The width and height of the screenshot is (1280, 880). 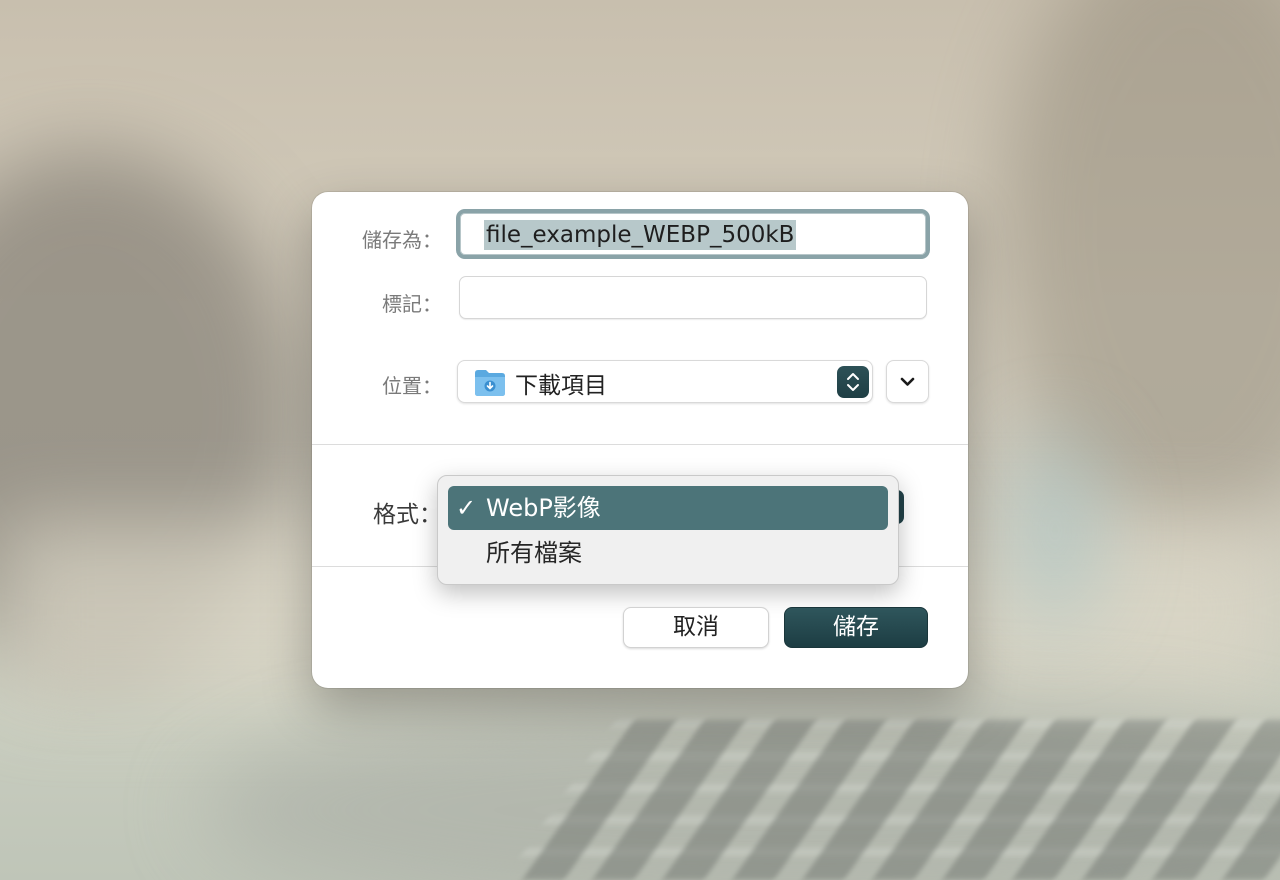 I want to click on location-stepper, so click(x=853, y=382).